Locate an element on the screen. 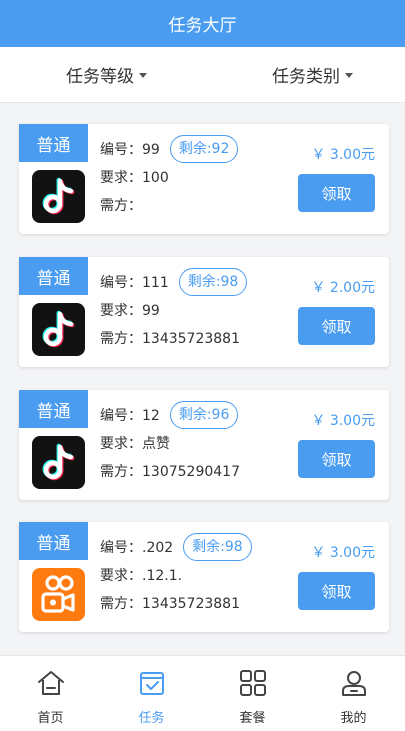 This screenshot has height=731, width=405. tab-profile: 我的 is located at coordinates (353, 693).